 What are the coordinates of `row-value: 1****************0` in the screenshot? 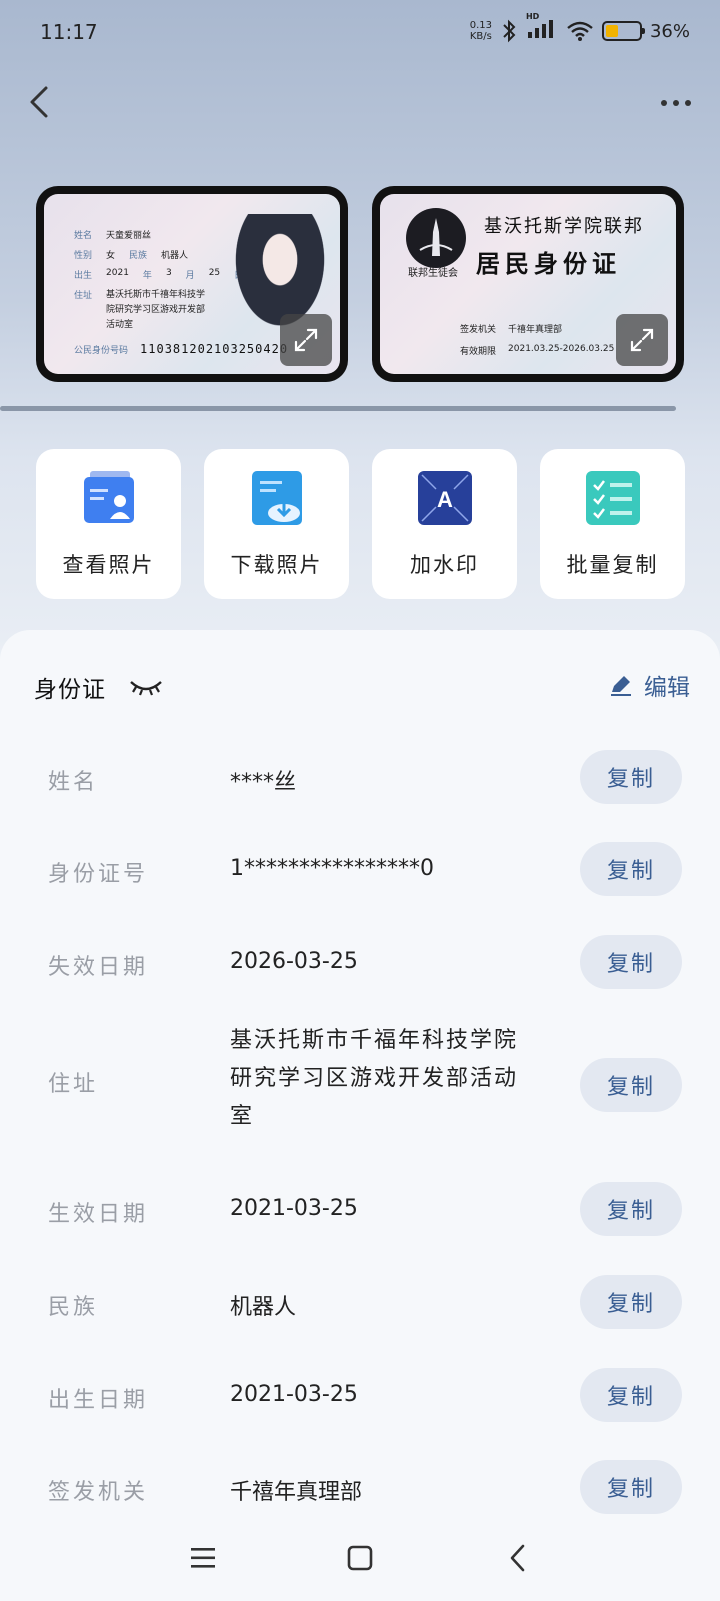 It's located at (332, 868).